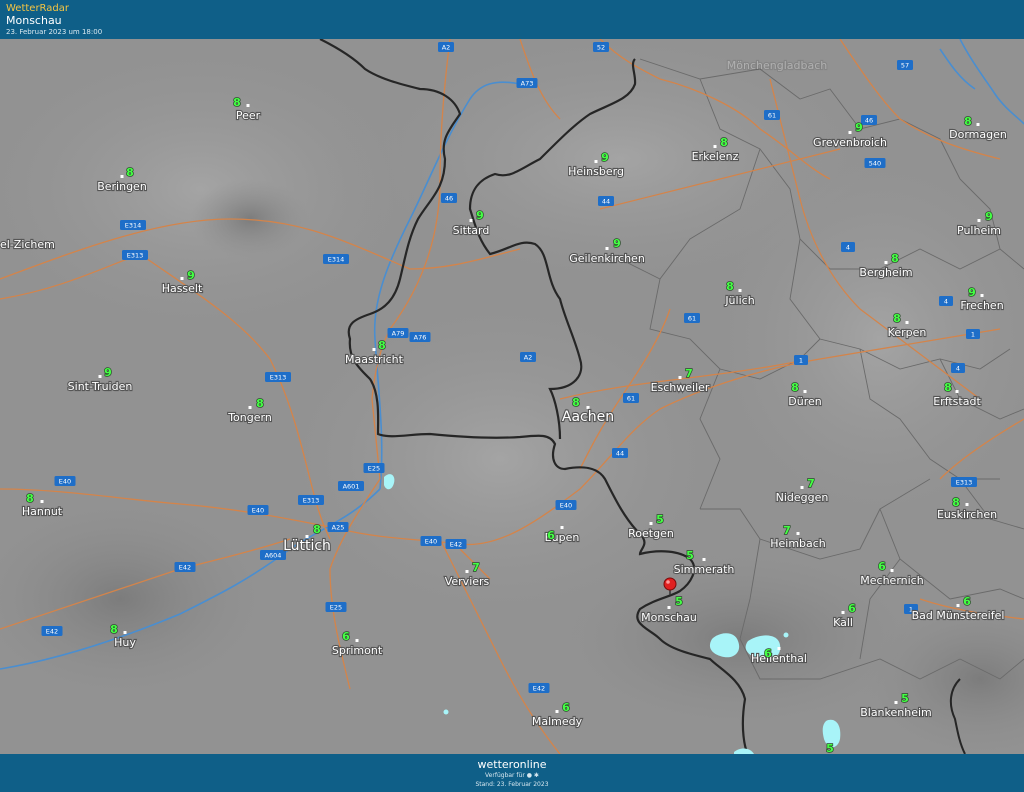 The width and height of the screenshot is (1024, 792). What do you see at coordinates (529, 775) in the screenshot?
I see `apple-icon: ●` at bounding box center [529, 775].